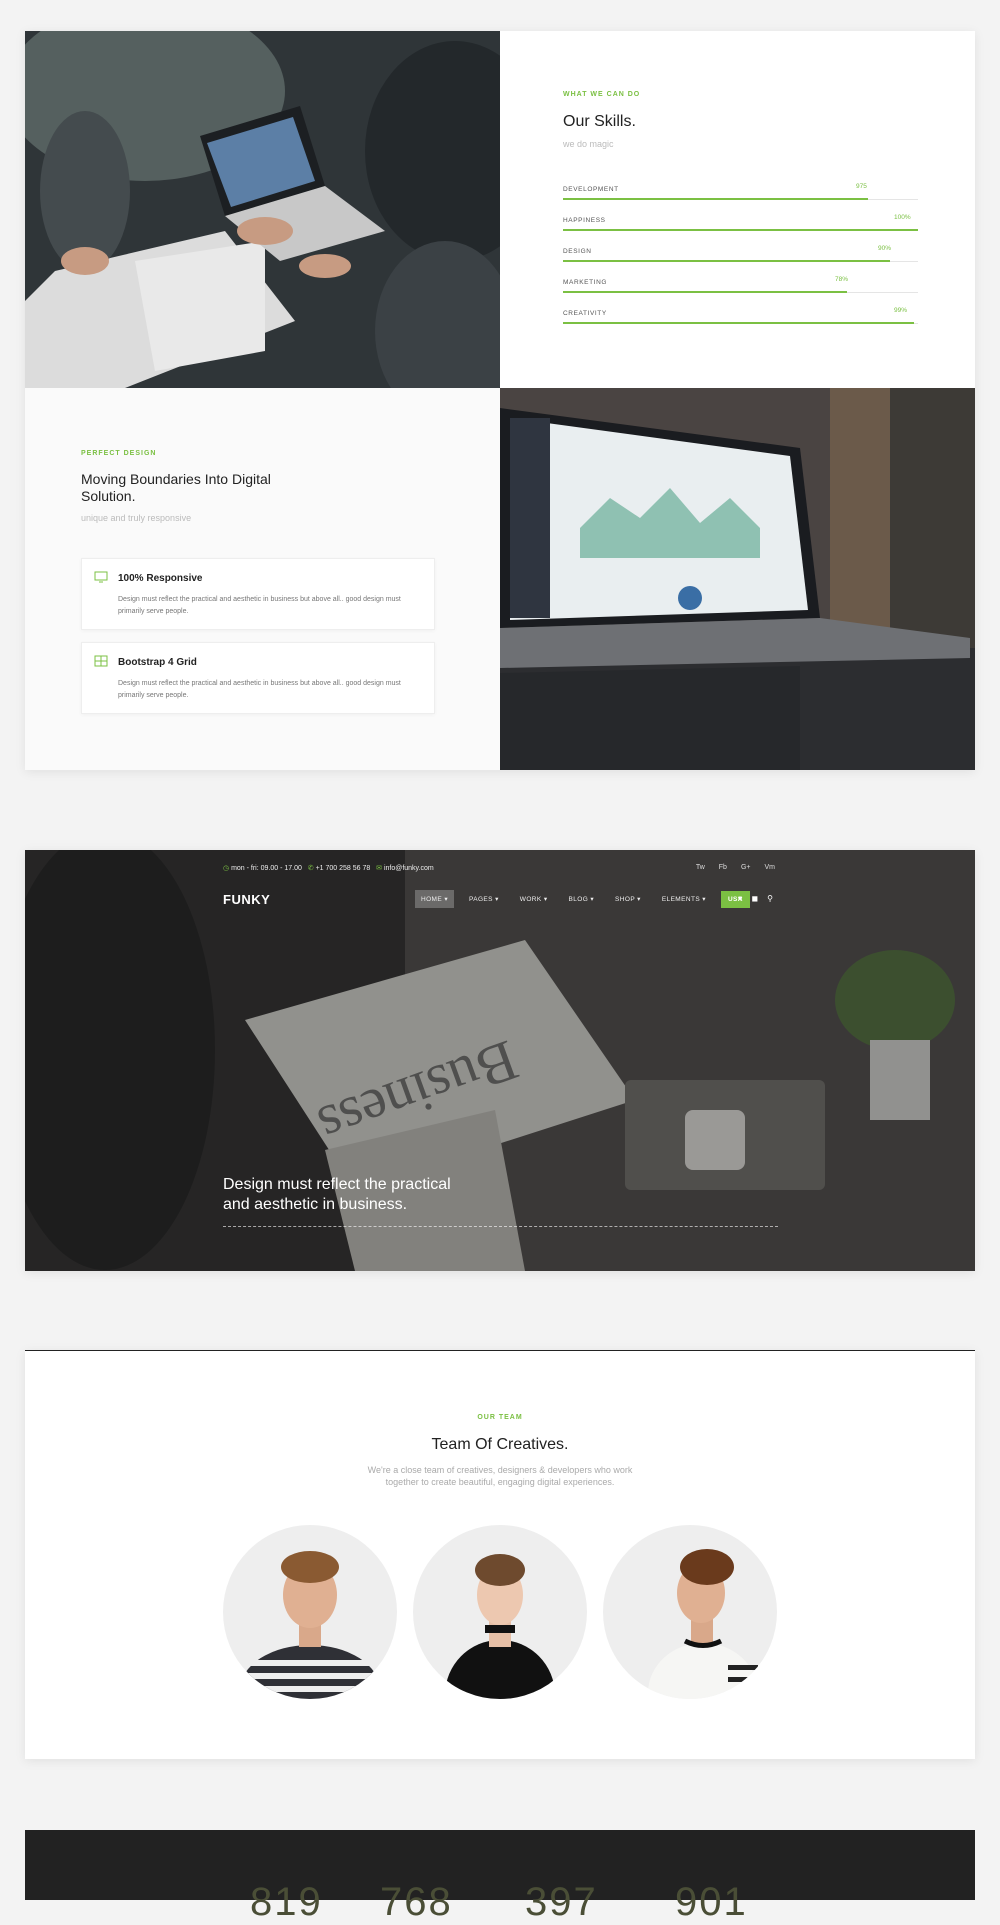 The image size is (1000, 1925). What do you see at coordinates (226, 868) in the screenshot?
I see `clock-icon: ◷` at bounding box center [226, 868].